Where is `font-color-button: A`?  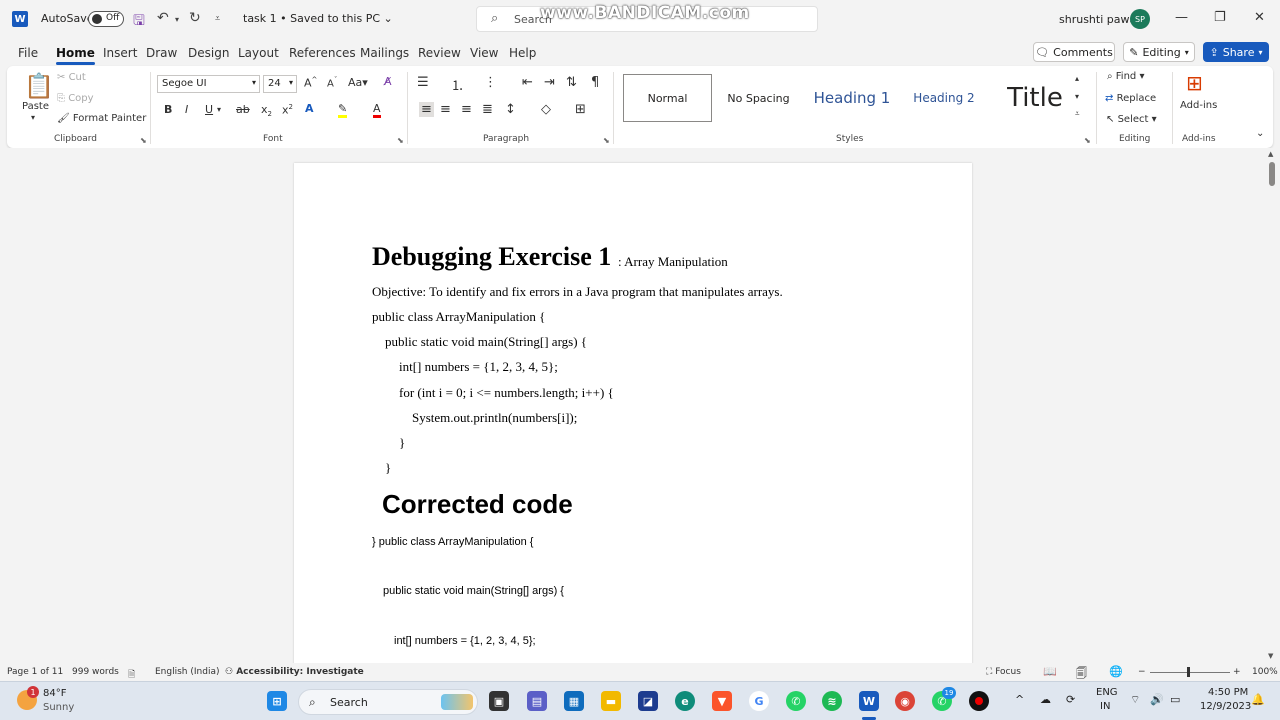 font-color-button: A is located at coordinates (377, 110).